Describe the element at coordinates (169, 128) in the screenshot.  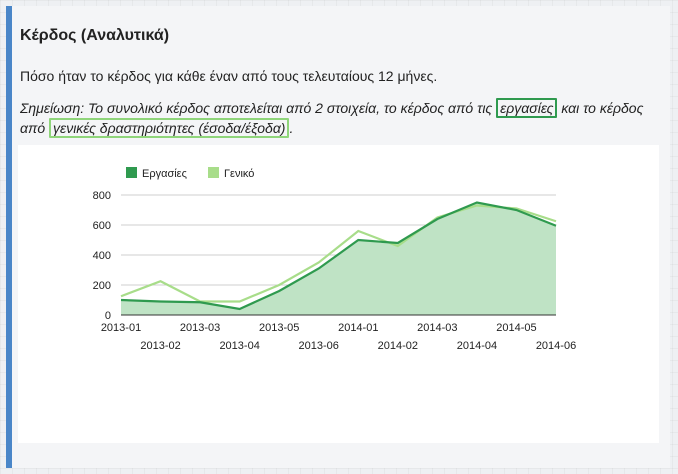
I see `note-term-general: γενικές δραστηριότητες (έσοδα/έξοδα)` at that location.